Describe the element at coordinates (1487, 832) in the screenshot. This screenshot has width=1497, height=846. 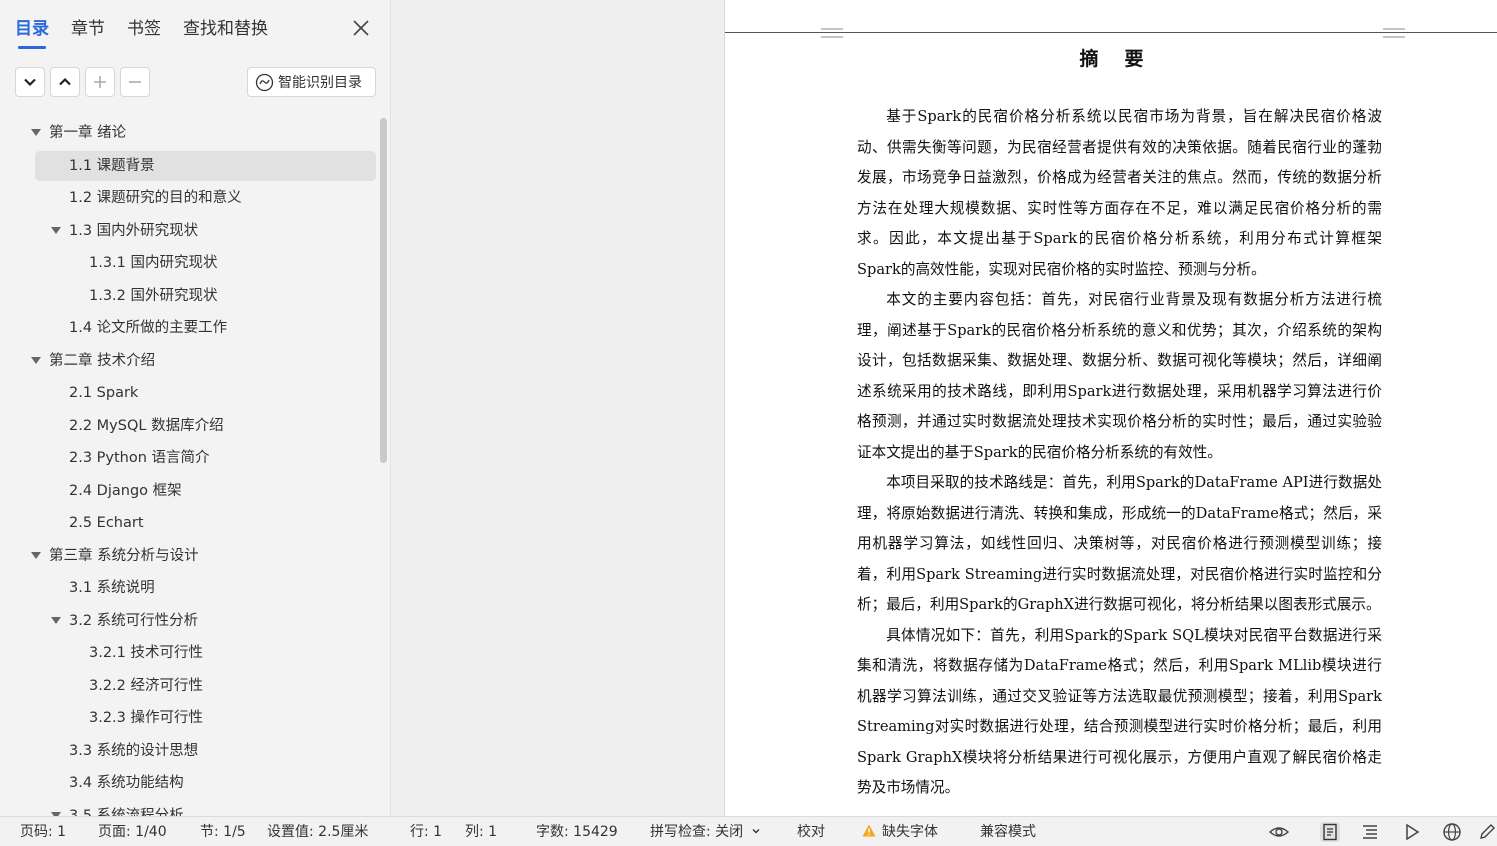
I see `pen-icon` at that location.